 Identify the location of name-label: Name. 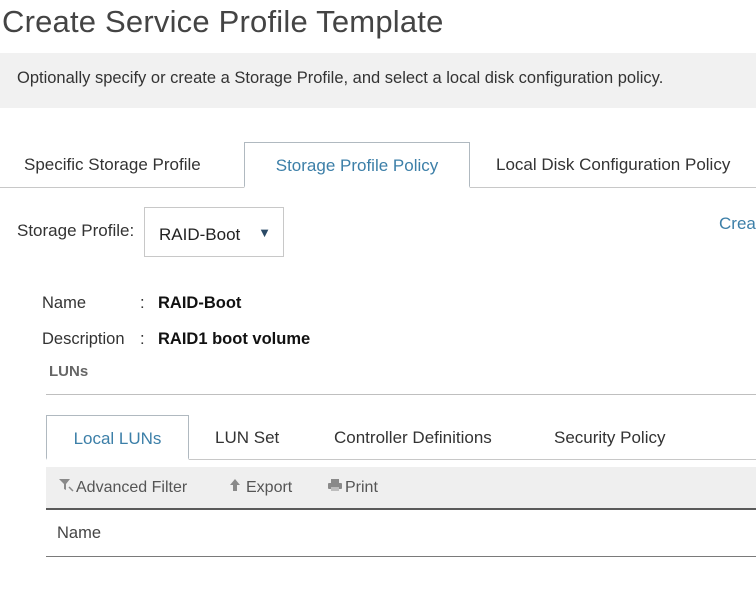
(64, 303).